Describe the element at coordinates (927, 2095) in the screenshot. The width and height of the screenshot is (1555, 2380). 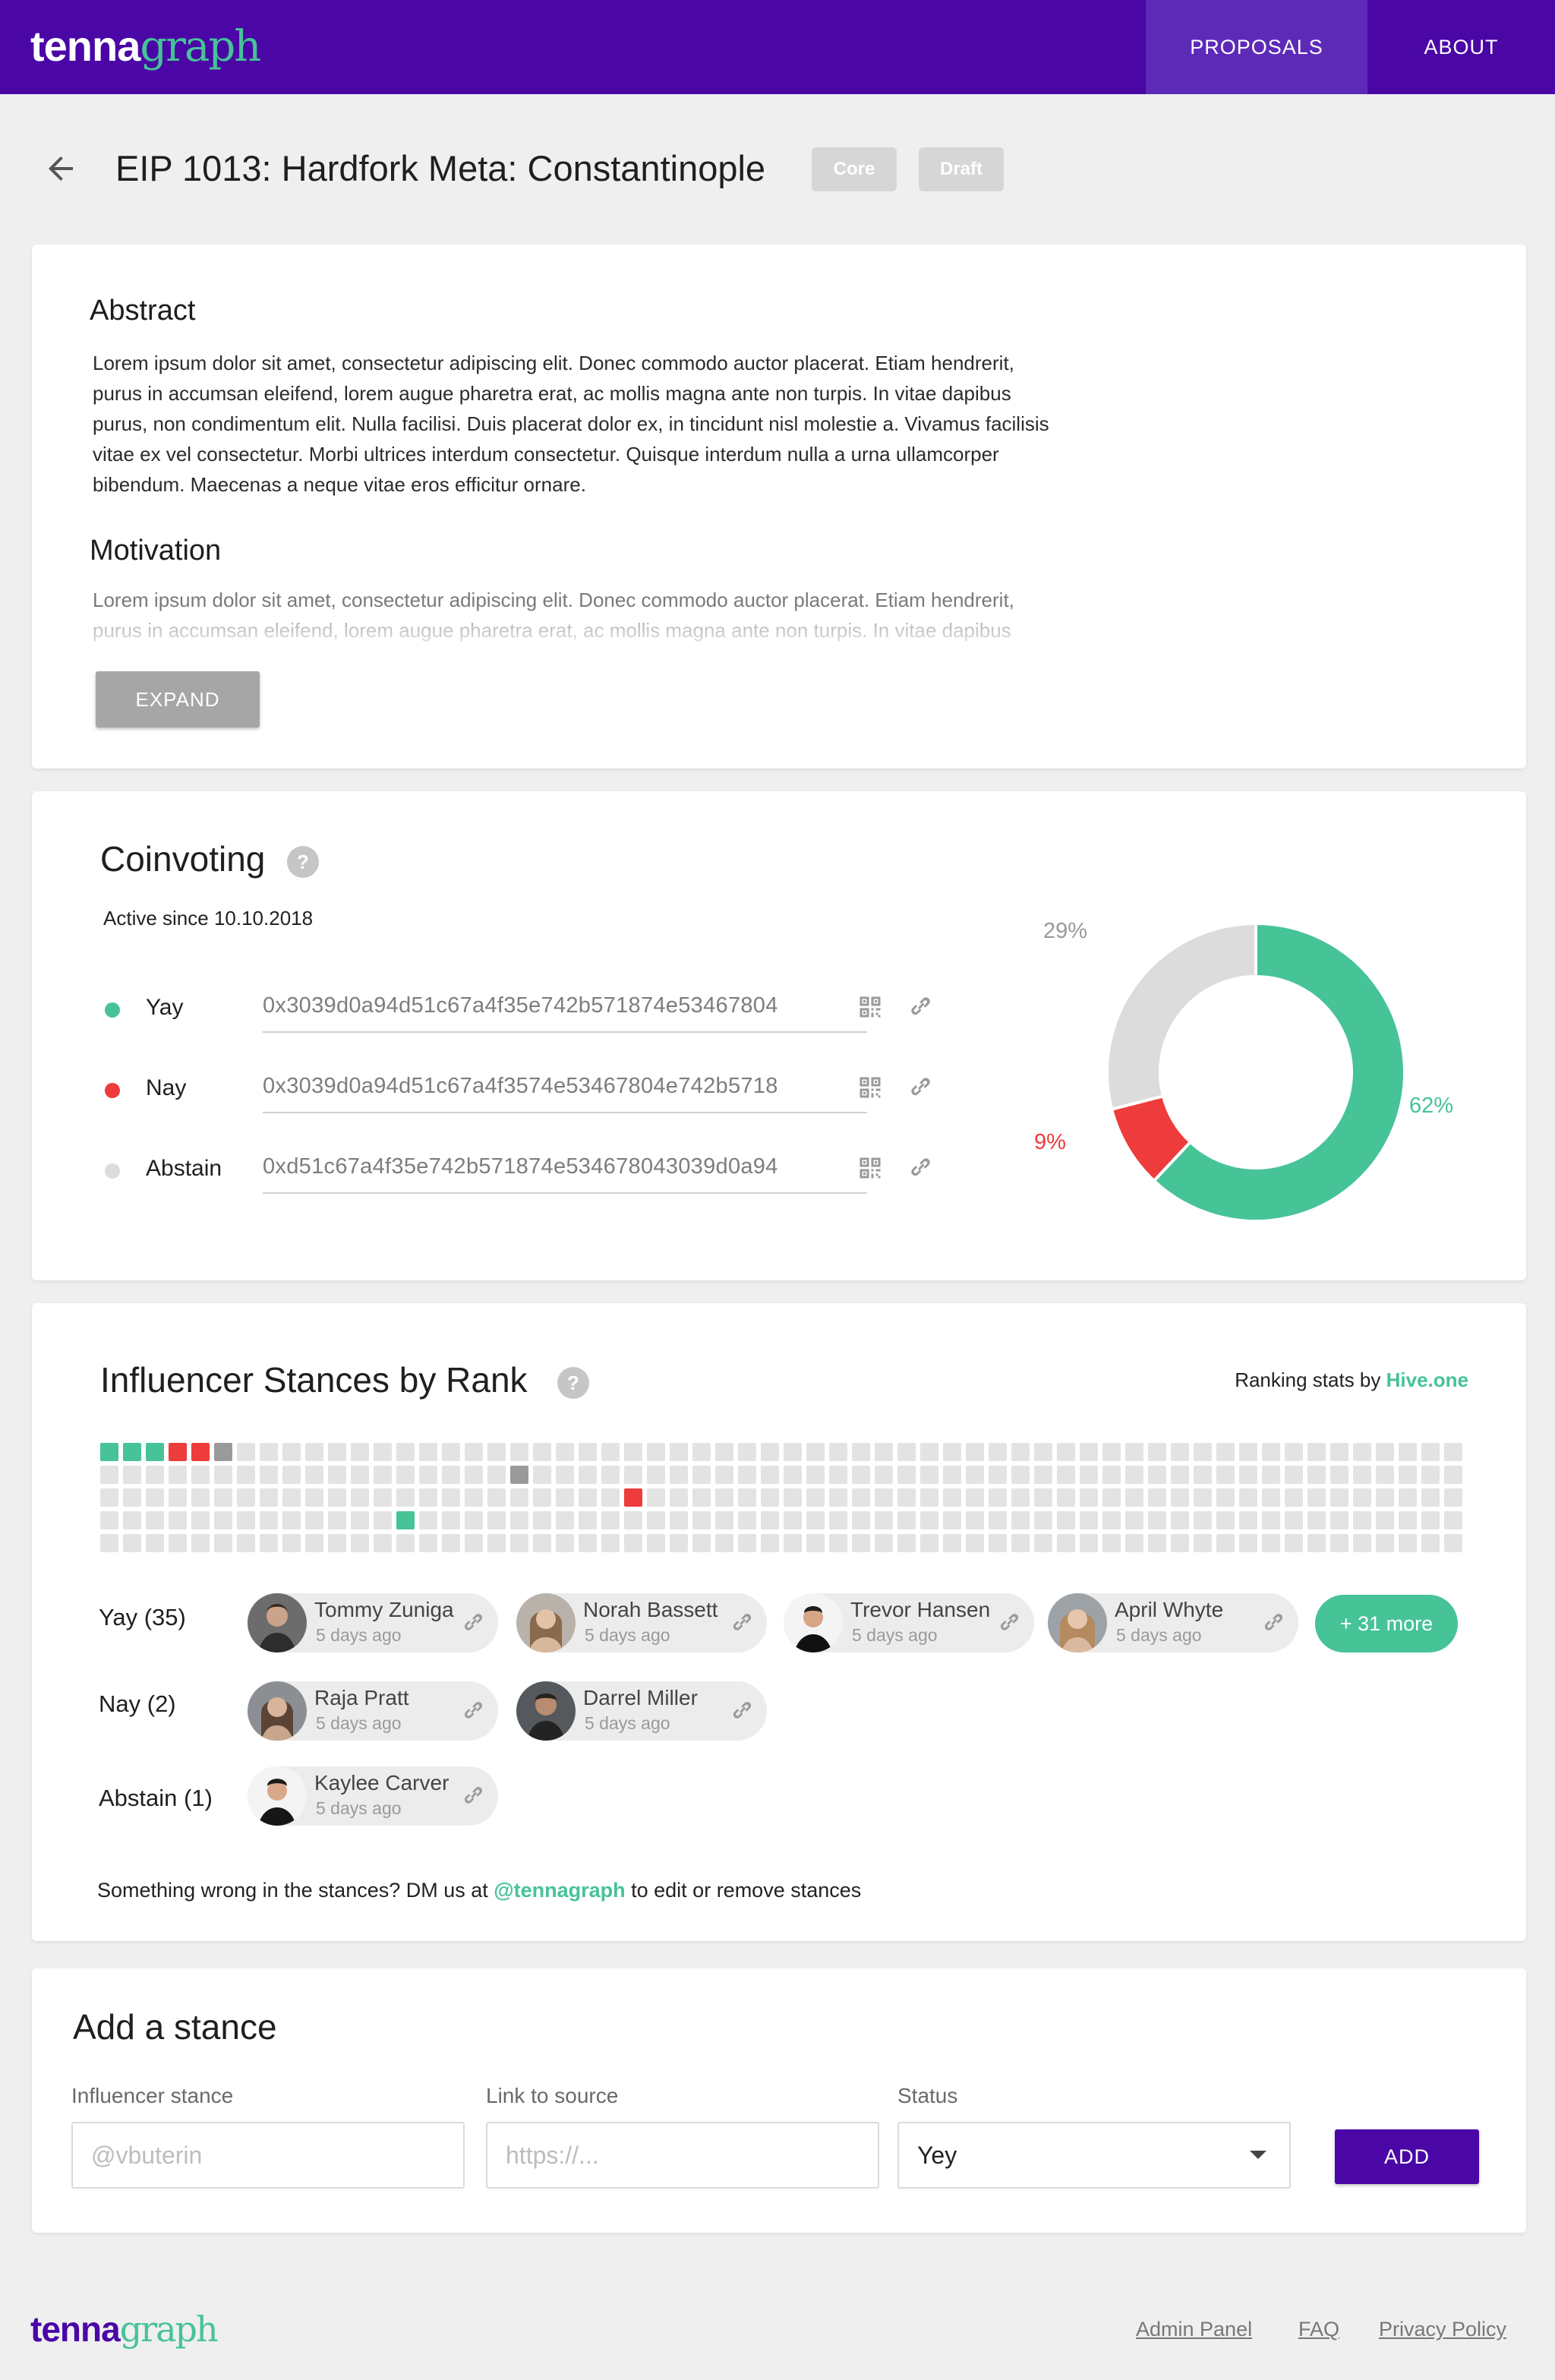
I see `status-label: Status` at that location.